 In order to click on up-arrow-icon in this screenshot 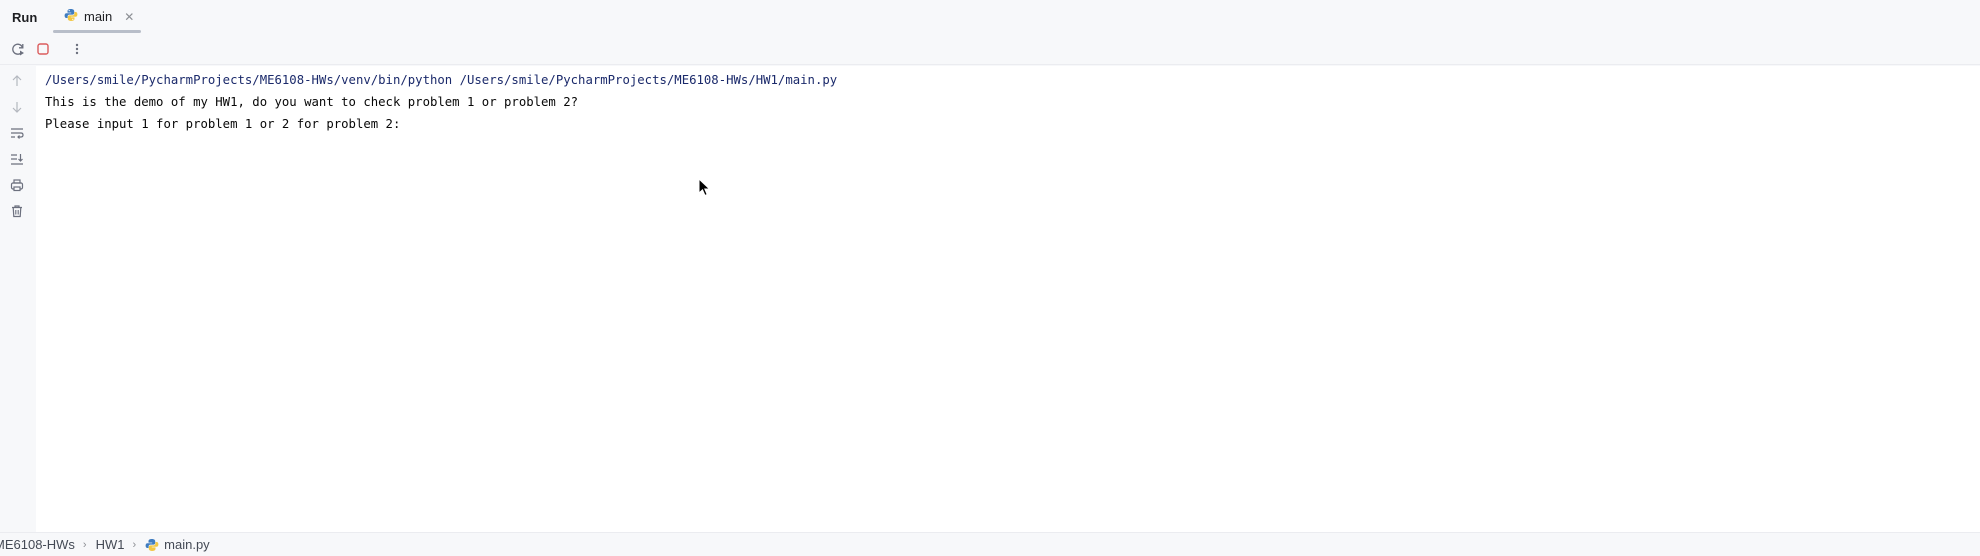, I will do `click(17, 81)`.